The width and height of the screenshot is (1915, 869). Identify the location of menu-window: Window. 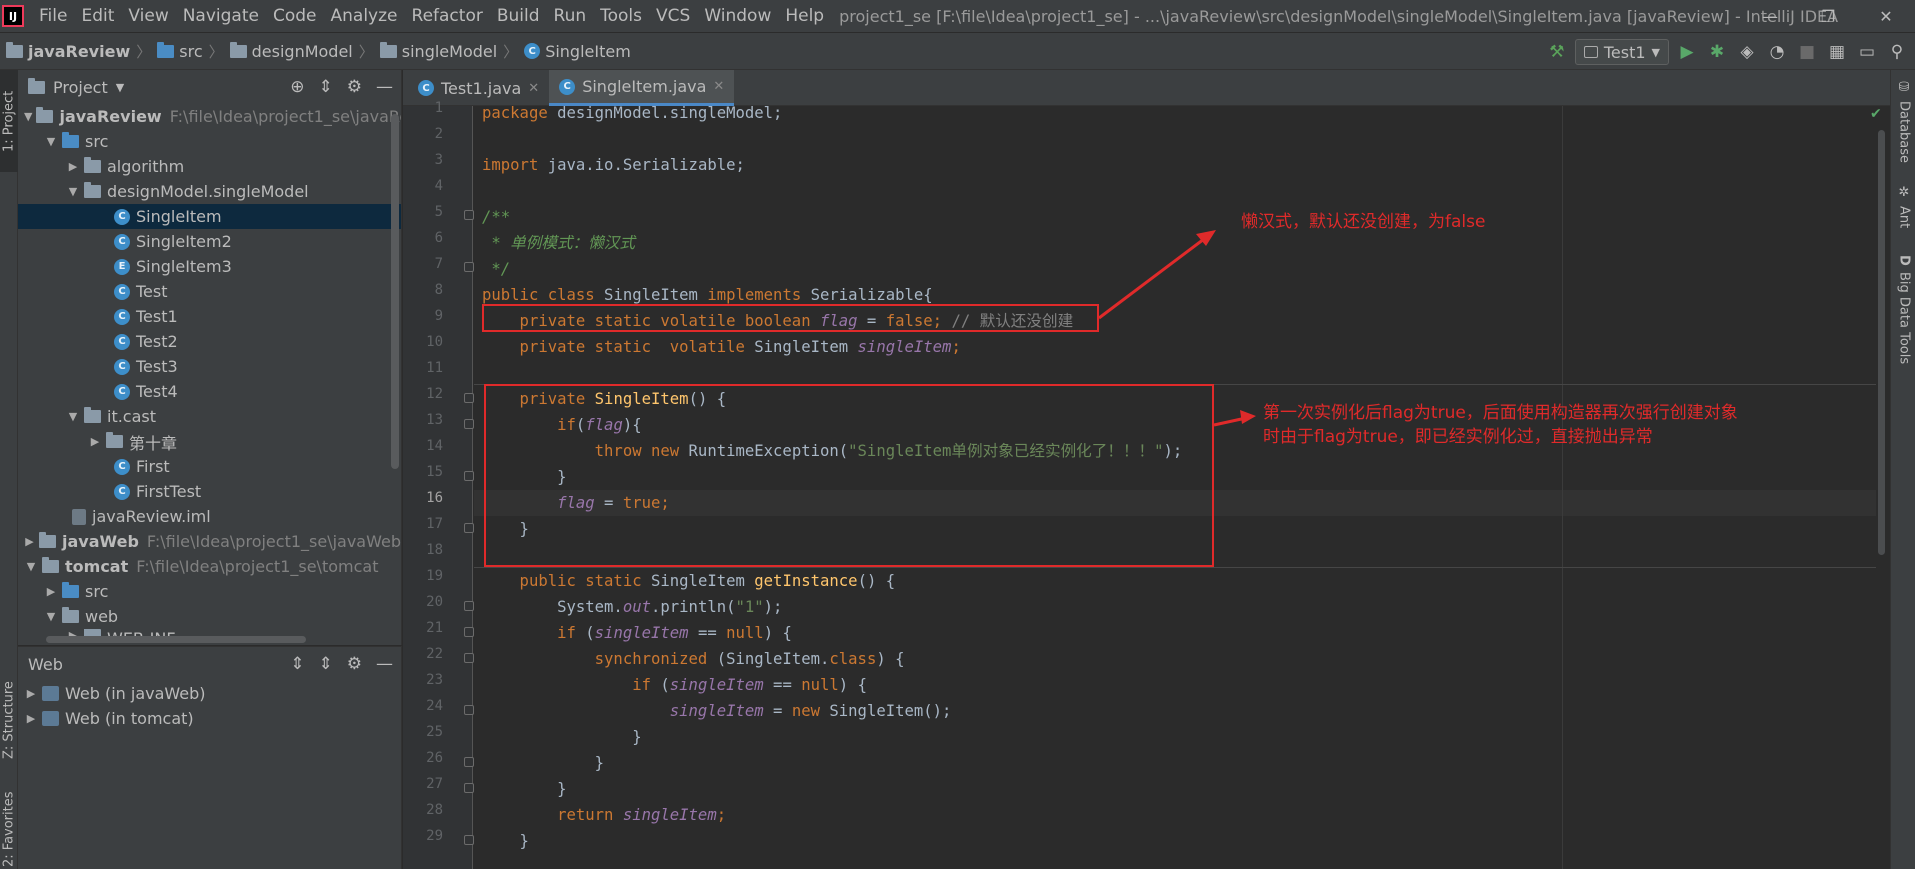
(737, 16).